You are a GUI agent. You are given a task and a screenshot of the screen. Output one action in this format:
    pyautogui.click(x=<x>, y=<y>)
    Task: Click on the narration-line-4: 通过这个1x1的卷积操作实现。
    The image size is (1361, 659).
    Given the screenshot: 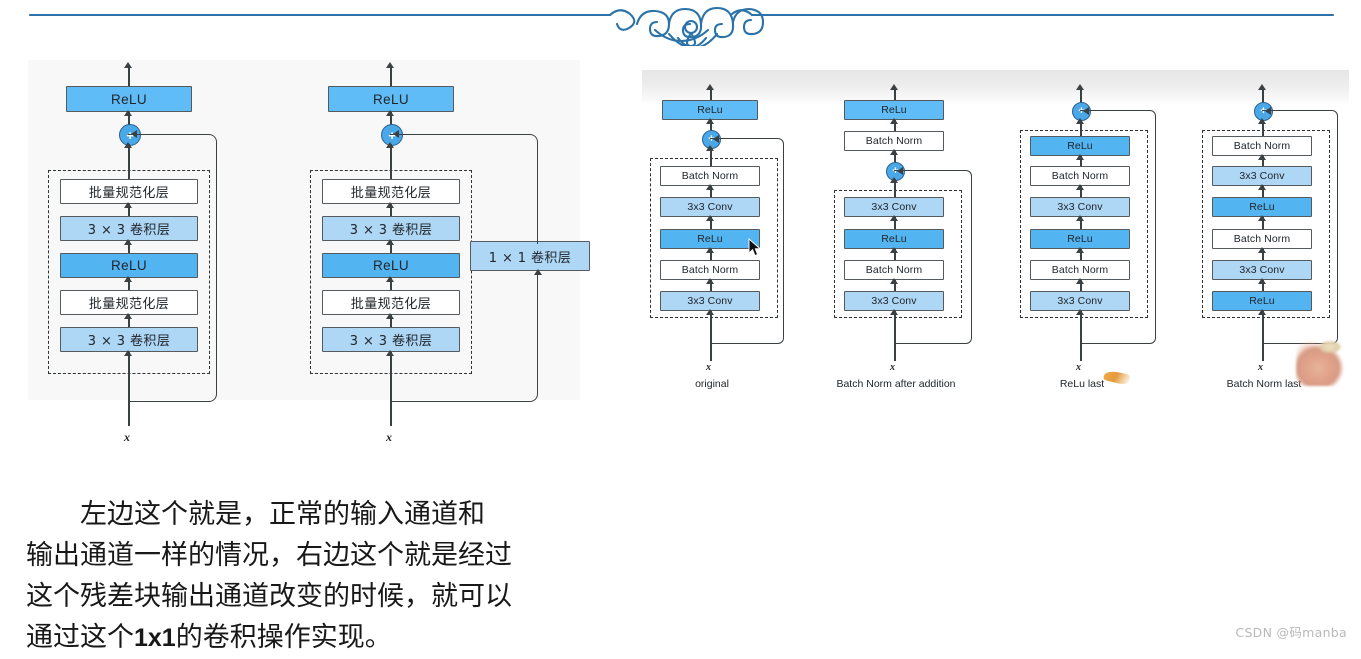 What is the action you would take?
    pyautogui.click(x=306, y=638)
    